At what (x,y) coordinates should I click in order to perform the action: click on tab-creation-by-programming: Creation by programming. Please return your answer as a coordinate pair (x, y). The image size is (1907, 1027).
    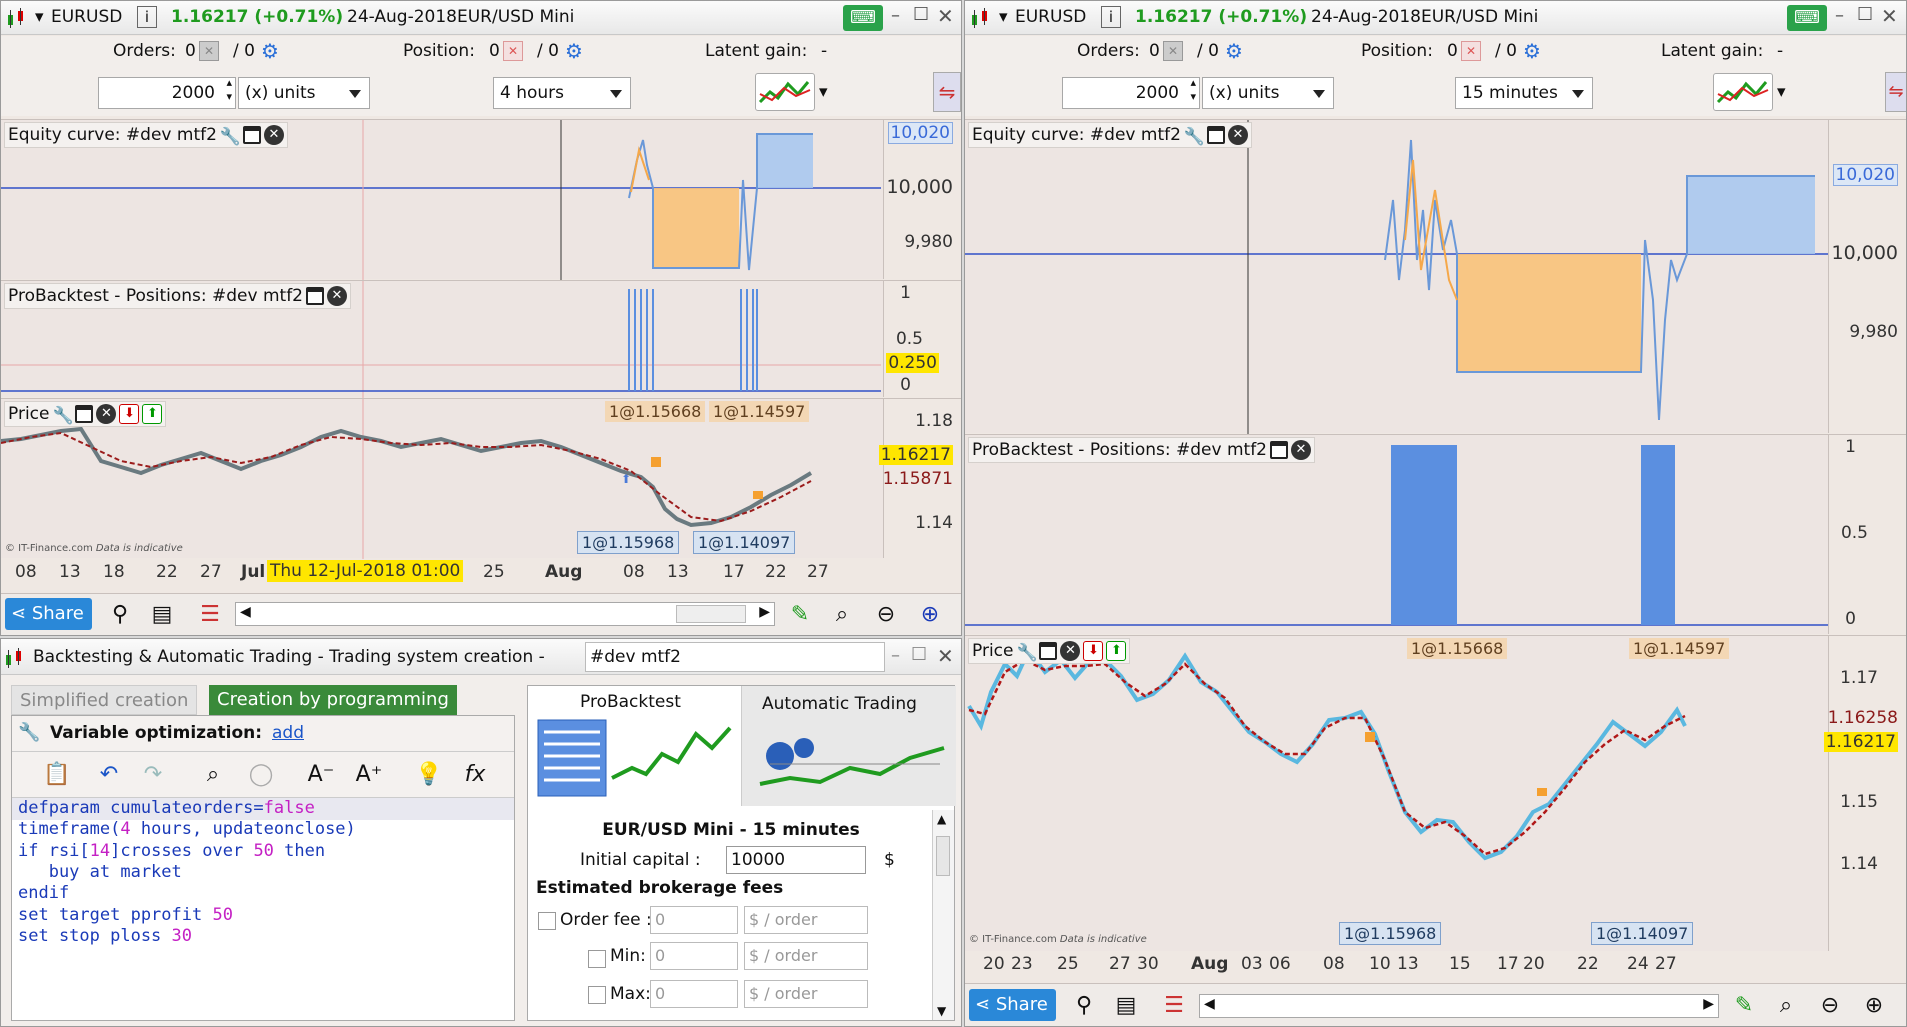
    Looking at the image, I should click on (333, 700).